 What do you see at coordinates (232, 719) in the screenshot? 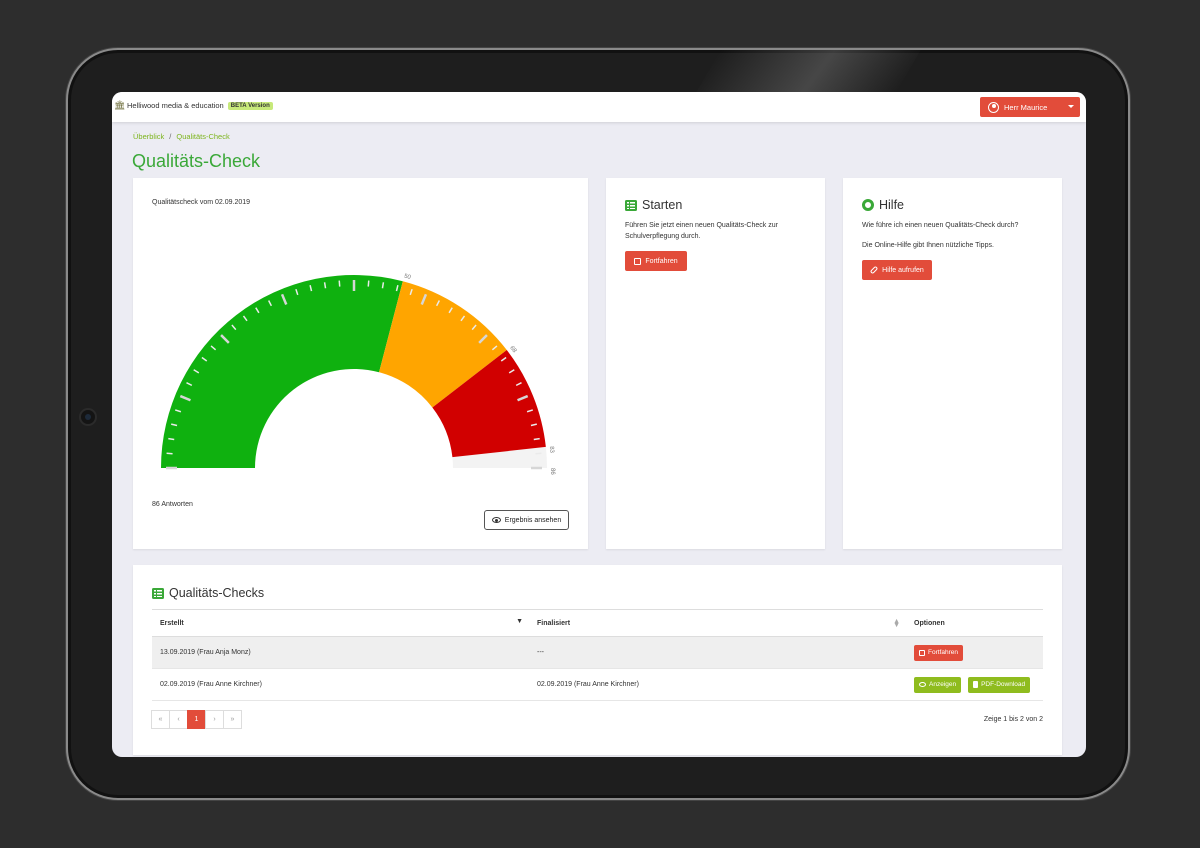
I see `page-last-button: »` at bounding box center [232, 719].